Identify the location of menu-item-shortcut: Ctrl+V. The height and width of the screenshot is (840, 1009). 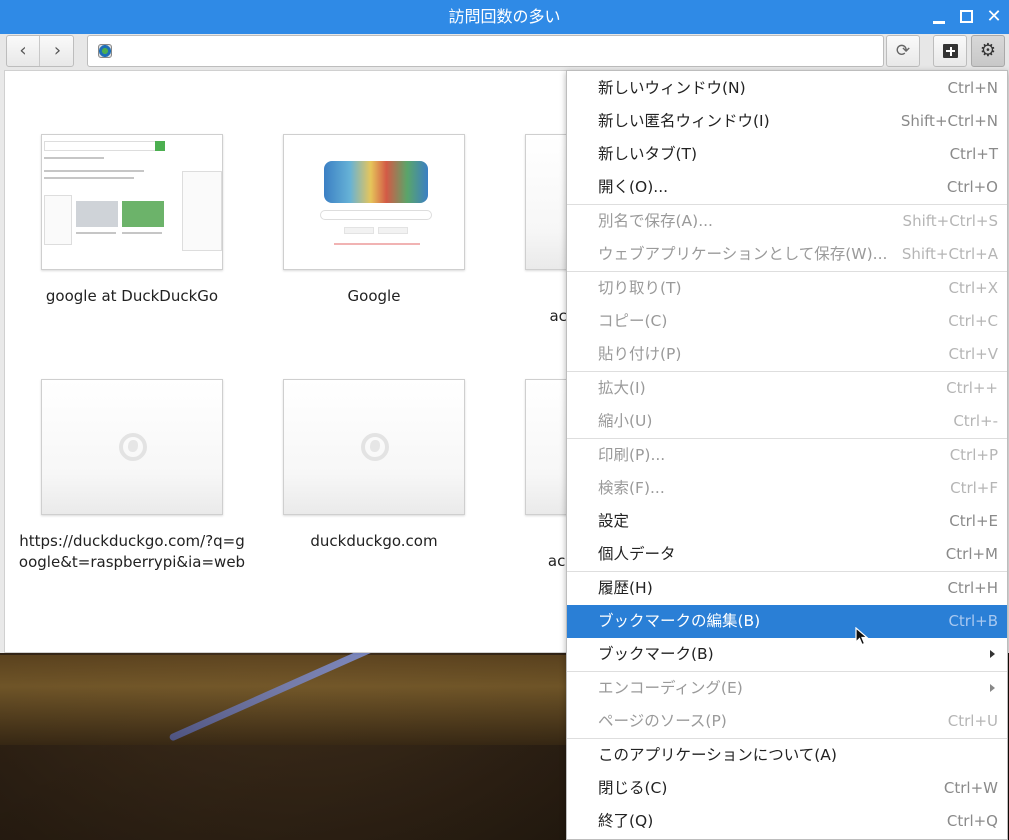
(973, 354).